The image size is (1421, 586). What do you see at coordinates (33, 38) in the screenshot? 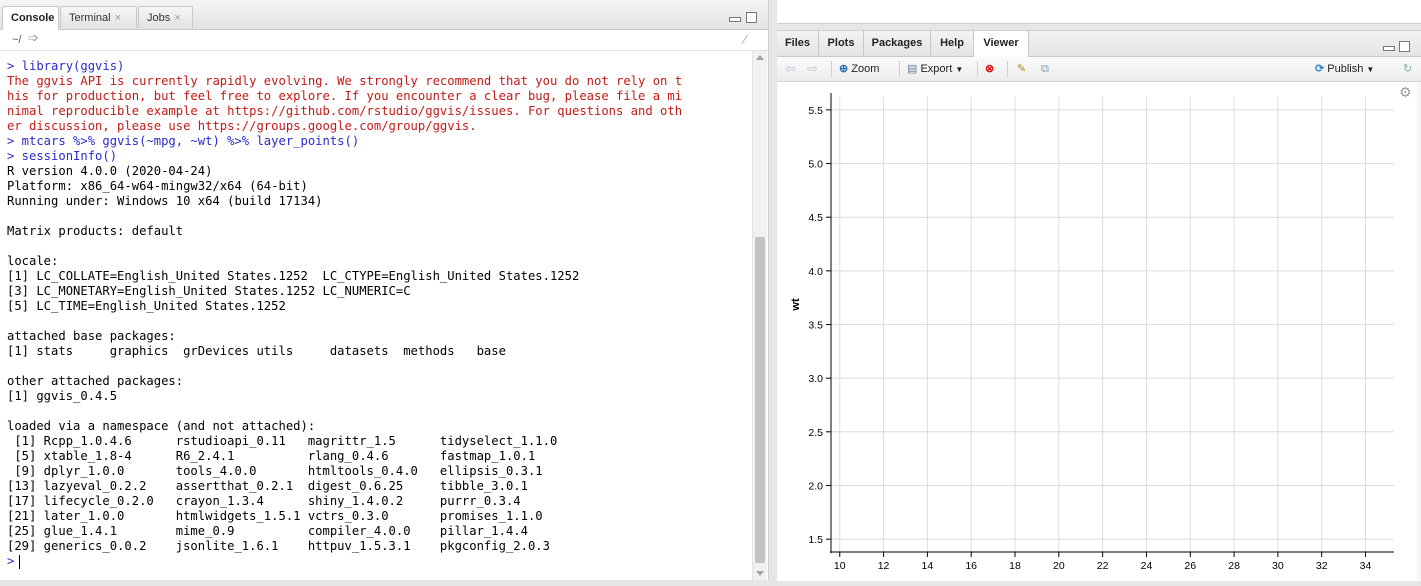
I see `goto-dir-icon: ➩` at bounding box center [33, 38].